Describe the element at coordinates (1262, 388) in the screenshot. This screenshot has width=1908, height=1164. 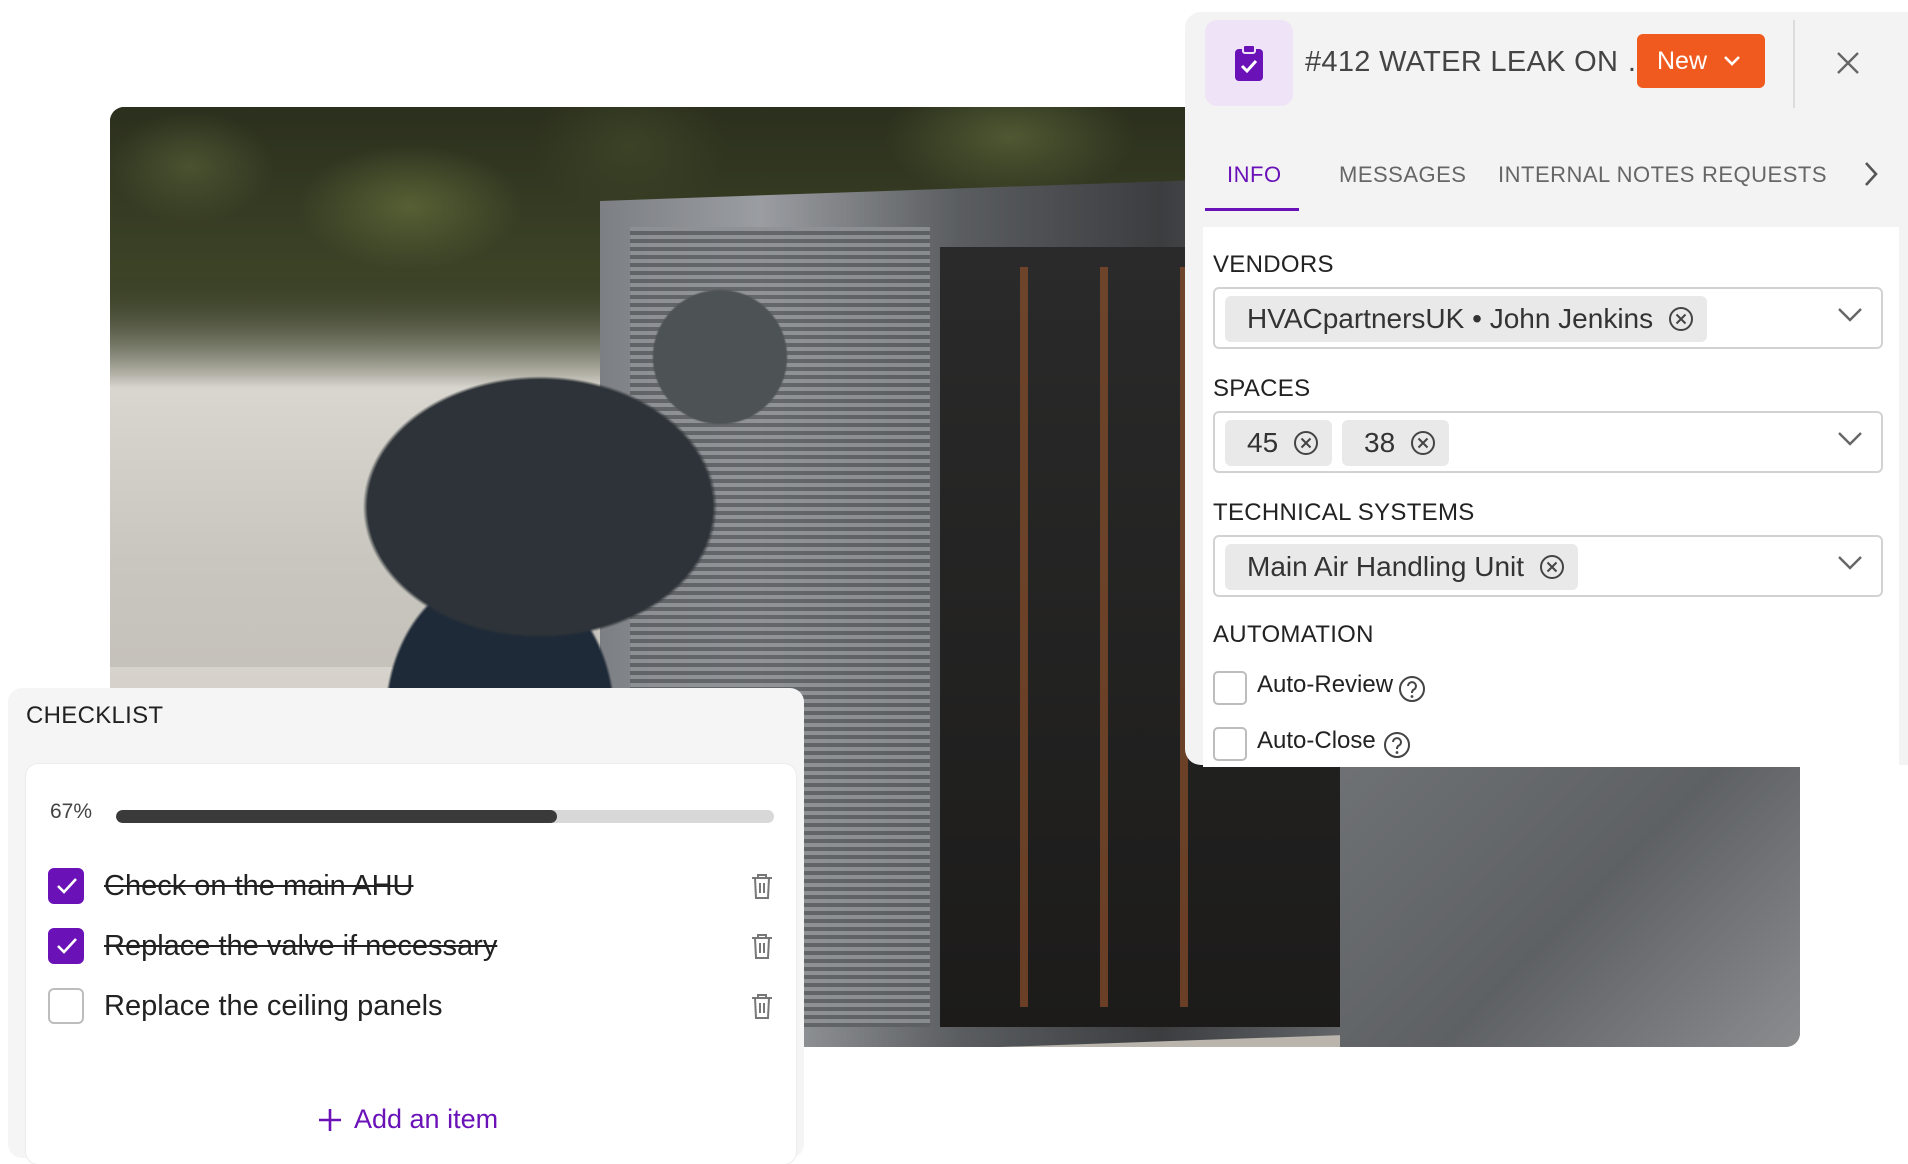
I see `spaces-label: SPACES` at that location.